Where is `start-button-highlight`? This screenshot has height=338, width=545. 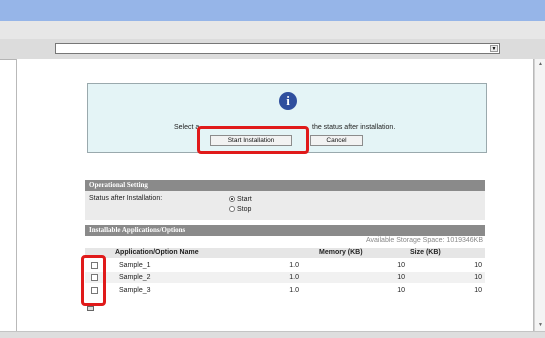 start-button-highlight is located at coordinates (253, 140).